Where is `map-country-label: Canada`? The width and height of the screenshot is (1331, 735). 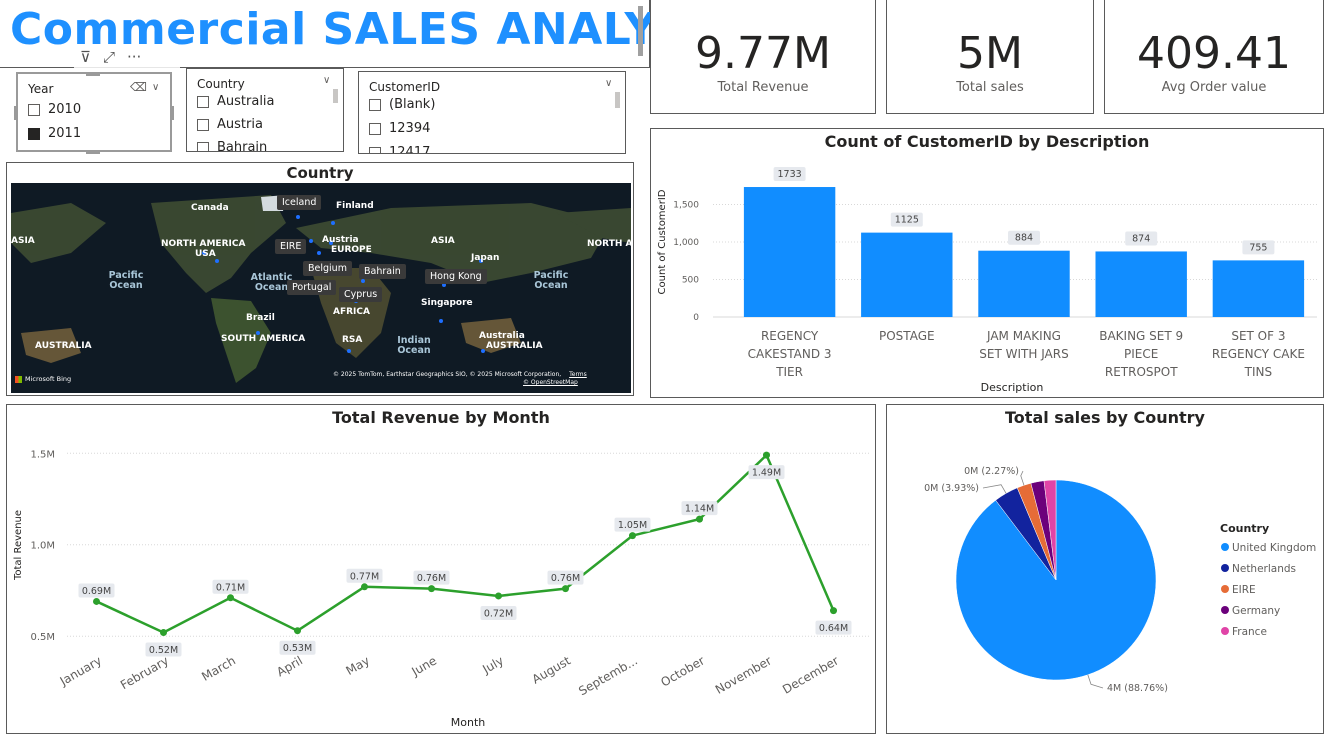 map-country-label: Canada is located at coordinates (210, 208).